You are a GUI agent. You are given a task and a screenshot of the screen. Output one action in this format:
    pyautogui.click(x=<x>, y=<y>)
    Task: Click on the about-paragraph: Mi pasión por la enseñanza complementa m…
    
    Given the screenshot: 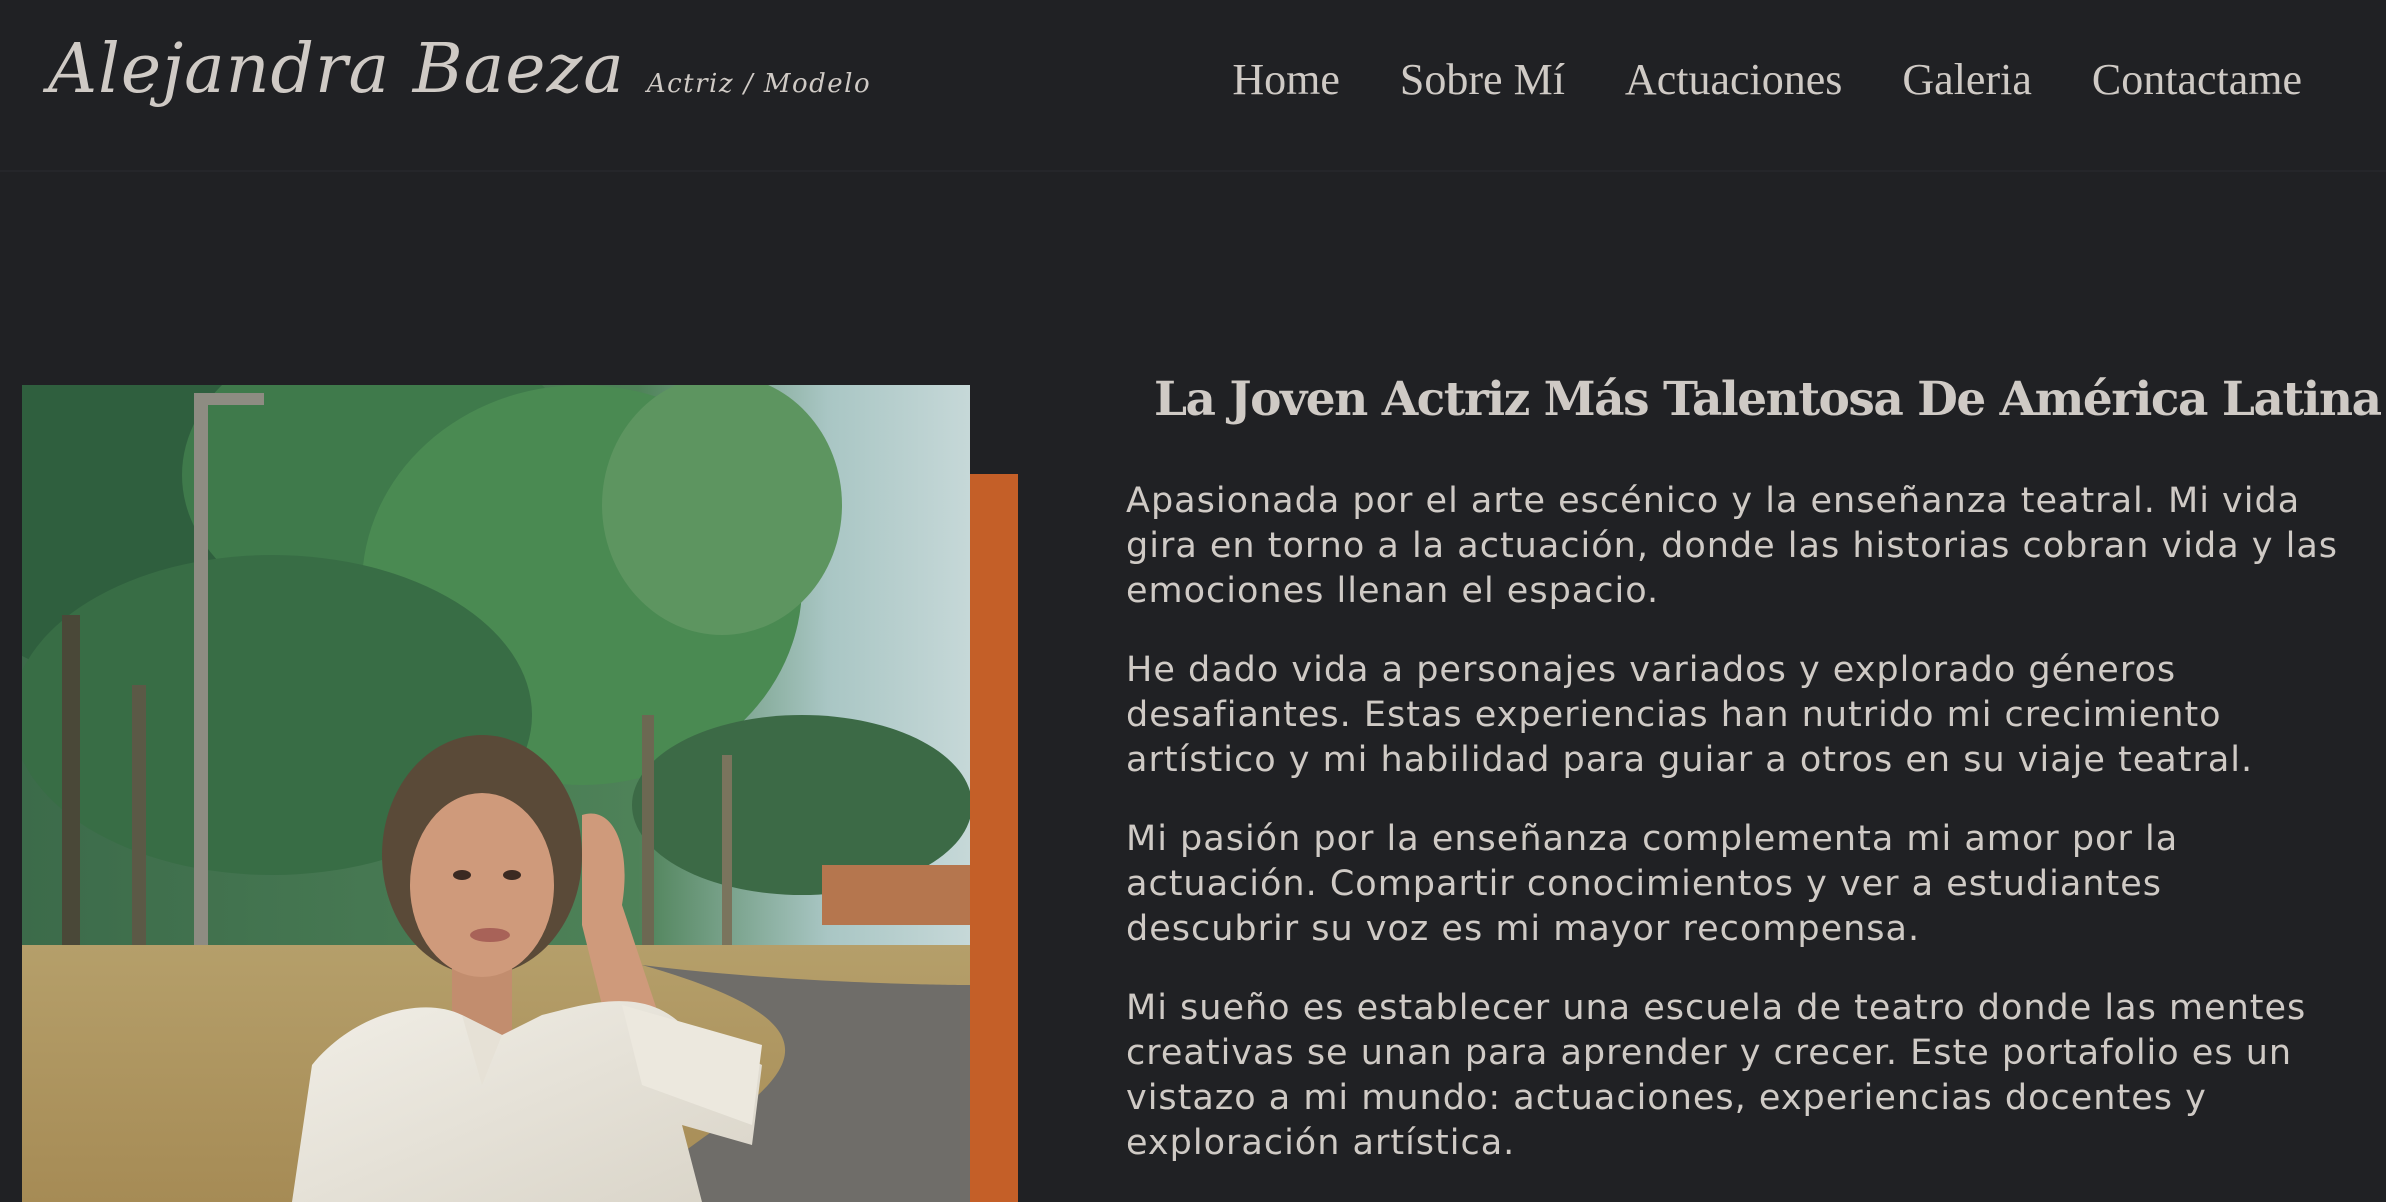 What is the action you would take?
    pyautogui.click(x=1652, y=884)
    